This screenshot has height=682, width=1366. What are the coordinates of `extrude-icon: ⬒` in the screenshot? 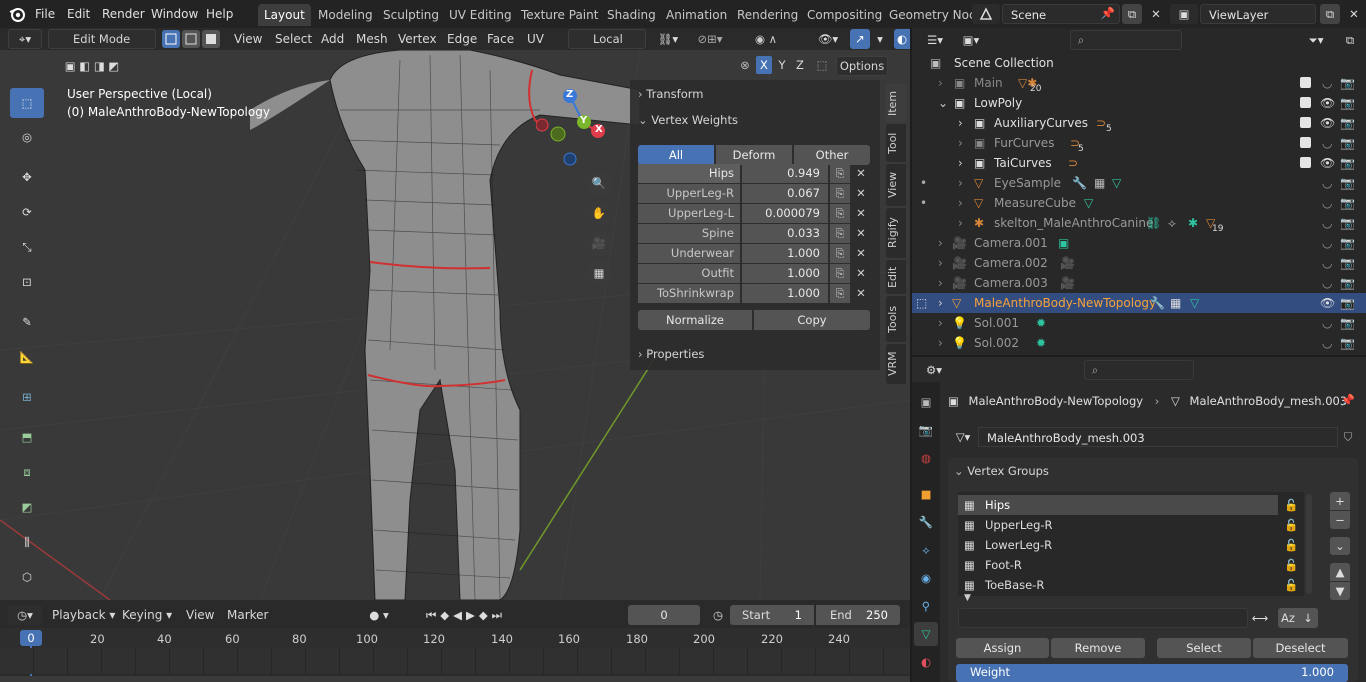 It's located at (27, 437).